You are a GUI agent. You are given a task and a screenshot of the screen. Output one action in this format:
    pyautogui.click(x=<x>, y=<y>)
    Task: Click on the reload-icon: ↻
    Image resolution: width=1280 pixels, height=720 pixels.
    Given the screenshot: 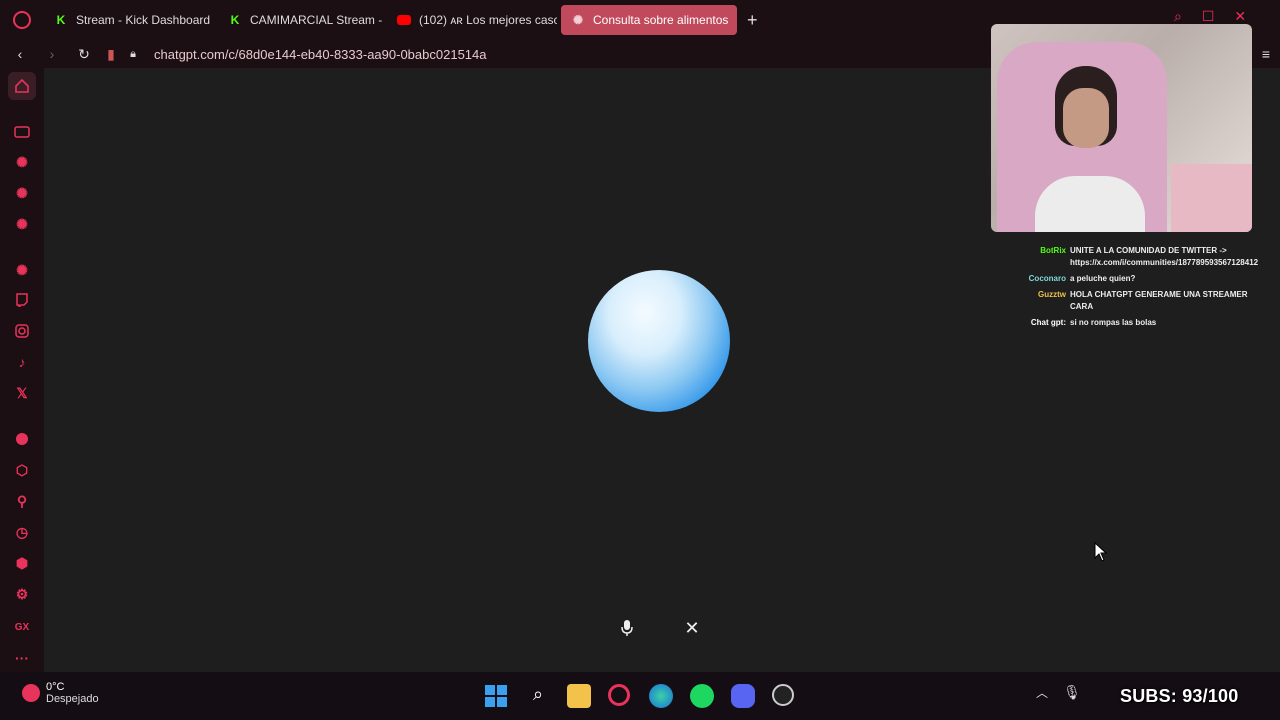 What is the action you would take?
    pyautogui.click(x=84, y=54)
    